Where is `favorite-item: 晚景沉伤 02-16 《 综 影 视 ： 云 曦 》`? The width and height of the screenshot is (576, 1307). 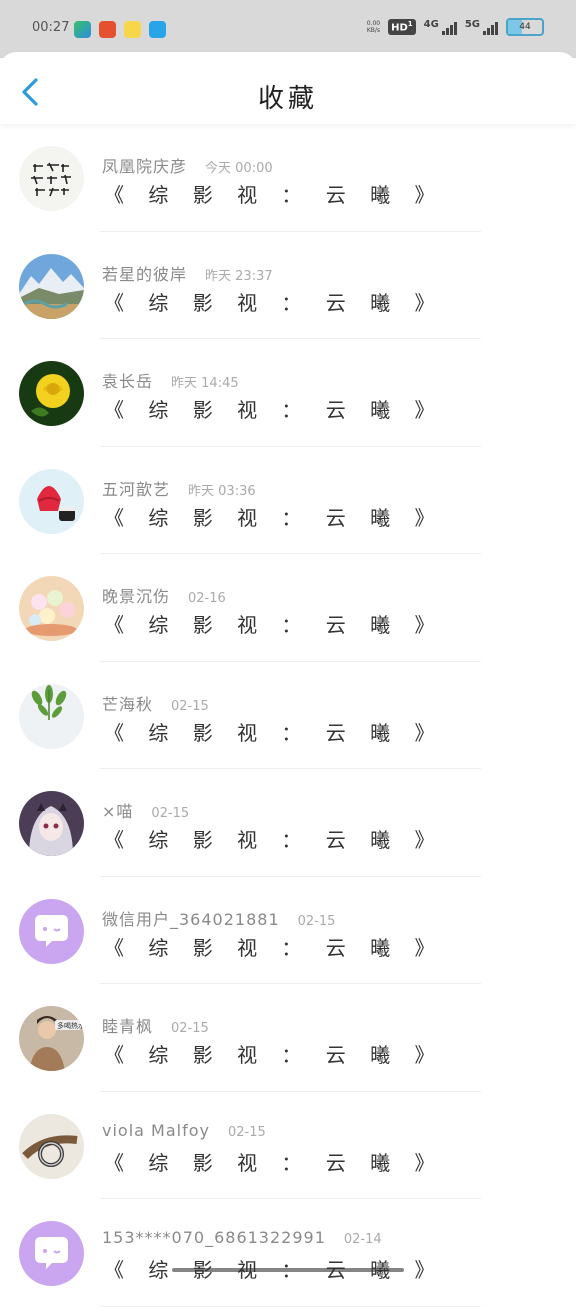 favorite-item: 晚景沉伤 02-16 《 综 影 视 ： 云 曦 》 is located at coordinates (288, 608).